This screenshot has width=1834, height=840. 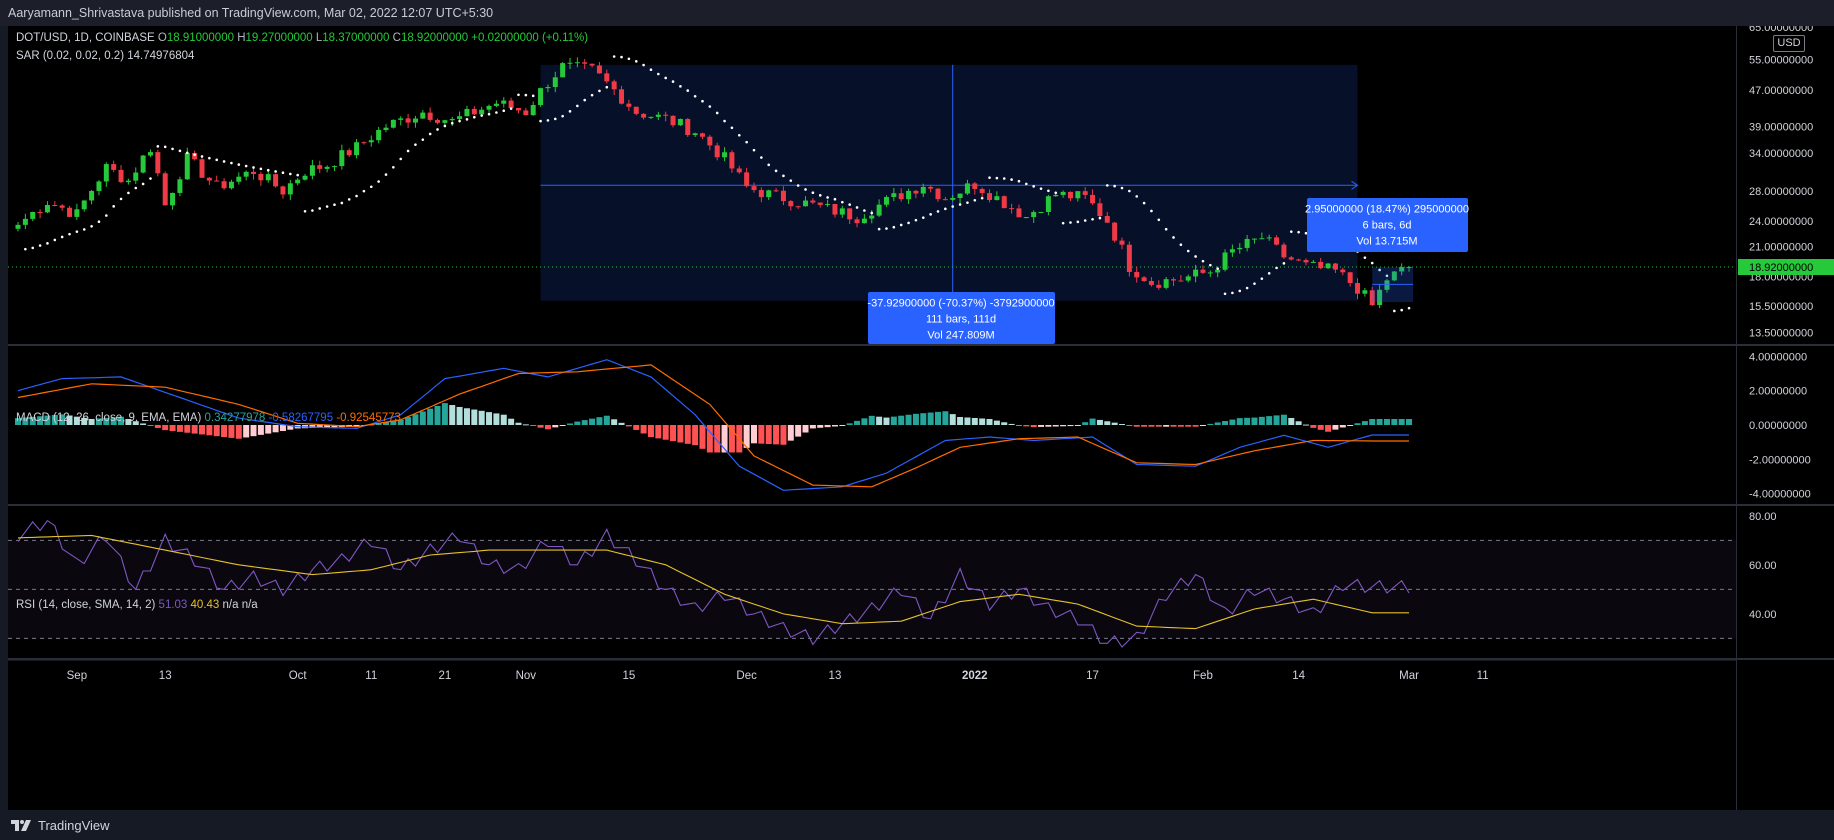 I want to click on sar-value: 14.74976804, so click(x=161, y=56).